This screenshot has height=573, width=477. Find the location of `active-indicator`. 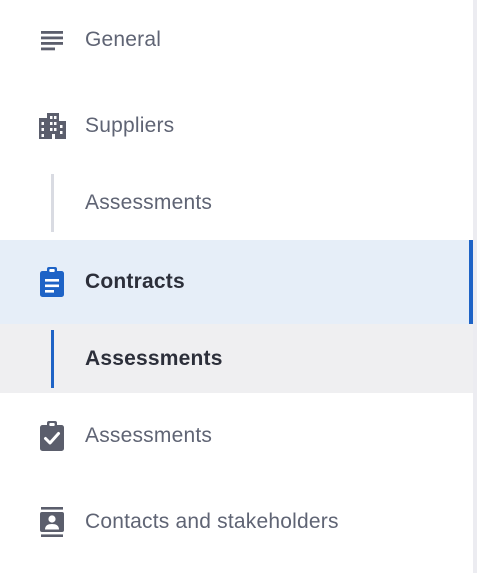

active-indicator is located at coordinates (471, 282).